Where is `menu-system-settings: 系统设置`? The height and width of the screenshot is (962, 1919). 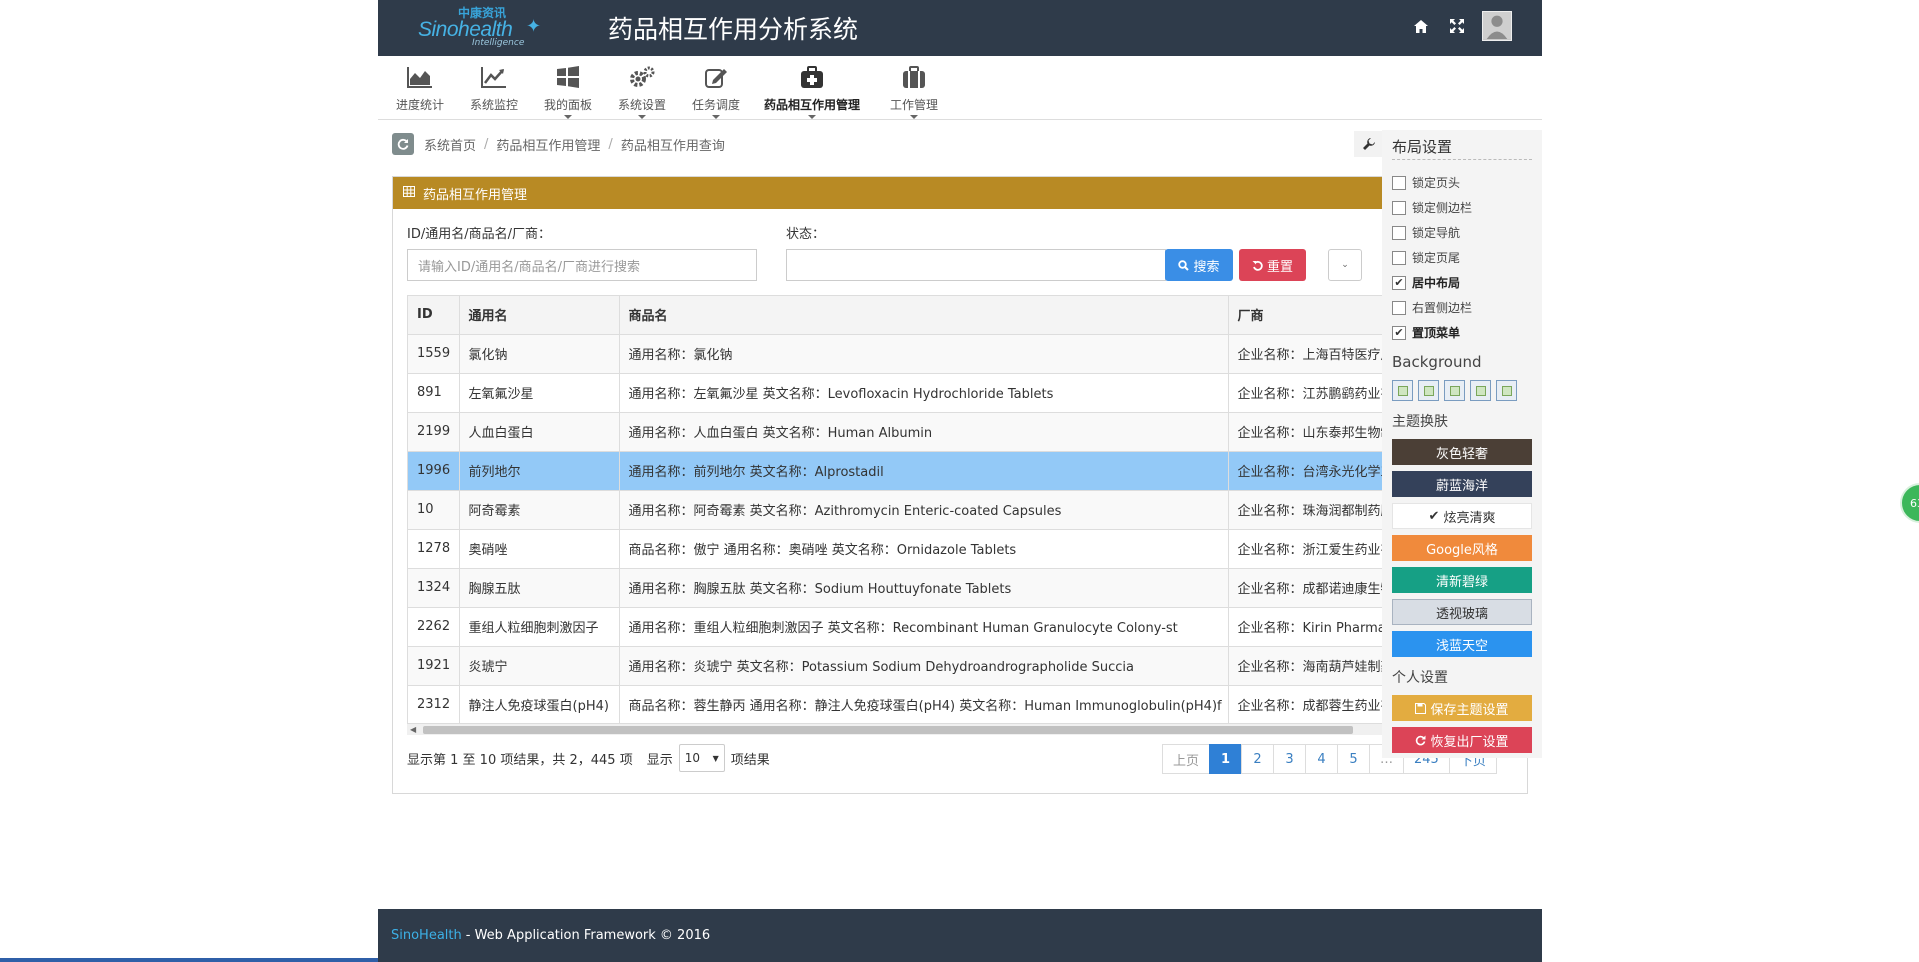 menu-system-settings: 系统设置 is located at coordinates (642, 88).